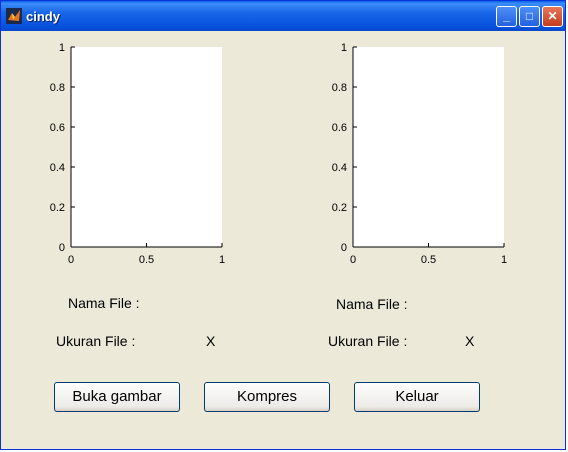 This screenshot has height=452, width=568. What do you see at coordinates (417, 397) in the screenshot?
I see `exit-button: Keluar` at bounding box center [417, 397].